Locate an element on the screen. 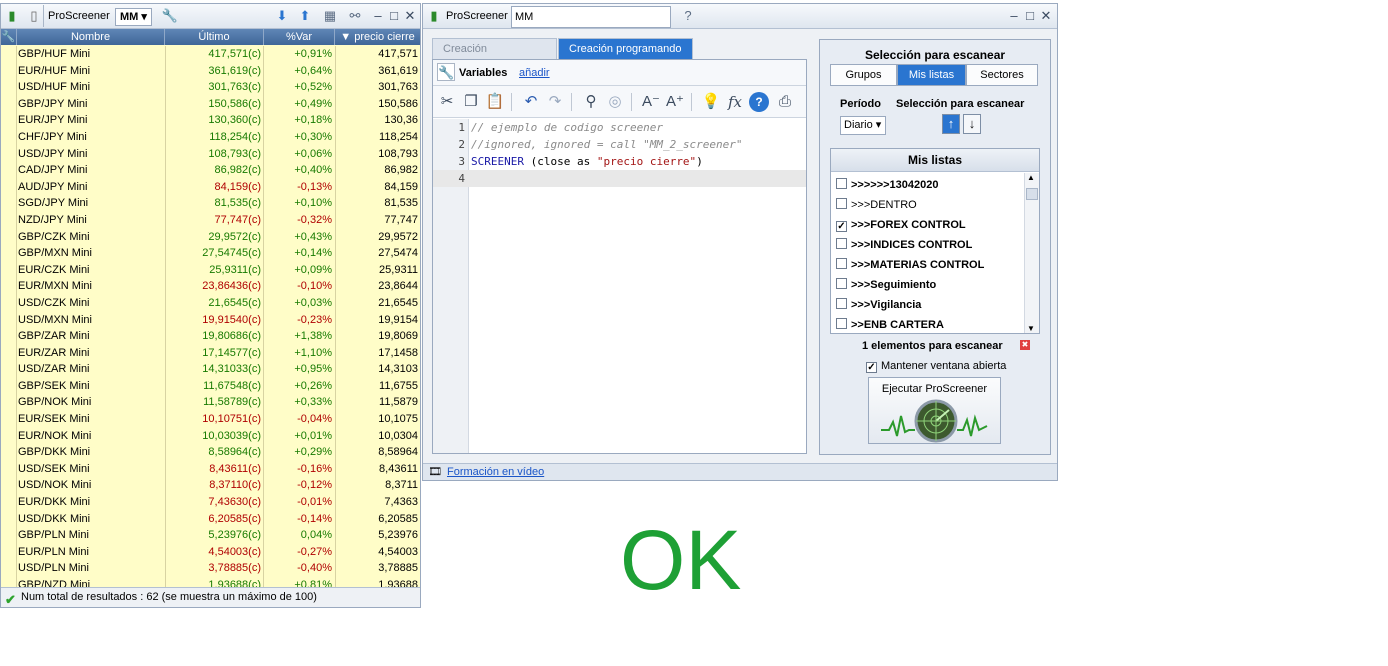 This screenshot has height=666, width=1388. col-header-last: Último is located at coordinates (214, 37).